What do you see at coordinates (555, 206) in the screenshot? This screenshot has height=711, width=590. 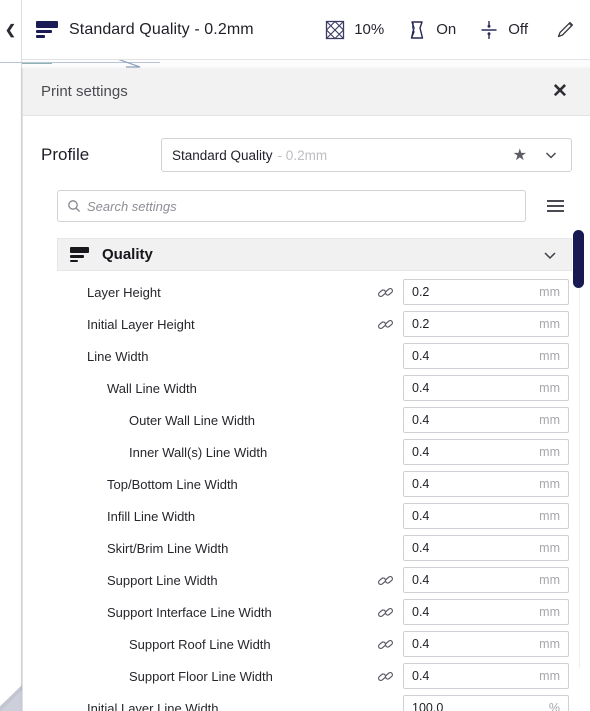 I see `hamburger-menu-icon` at bounding box center [555, 206].